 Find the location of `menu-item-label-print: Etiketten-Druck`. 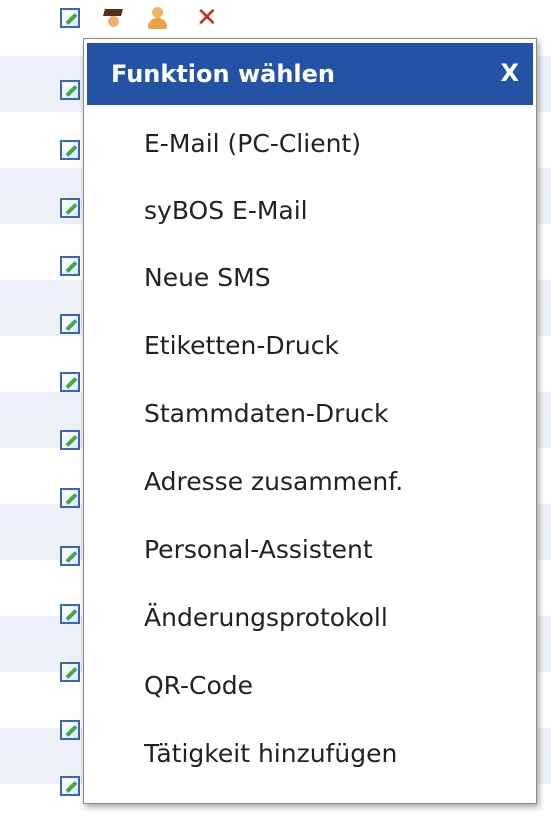

menu-item-label-print: Etiketten-Druck is located at coordinates (310, 346).